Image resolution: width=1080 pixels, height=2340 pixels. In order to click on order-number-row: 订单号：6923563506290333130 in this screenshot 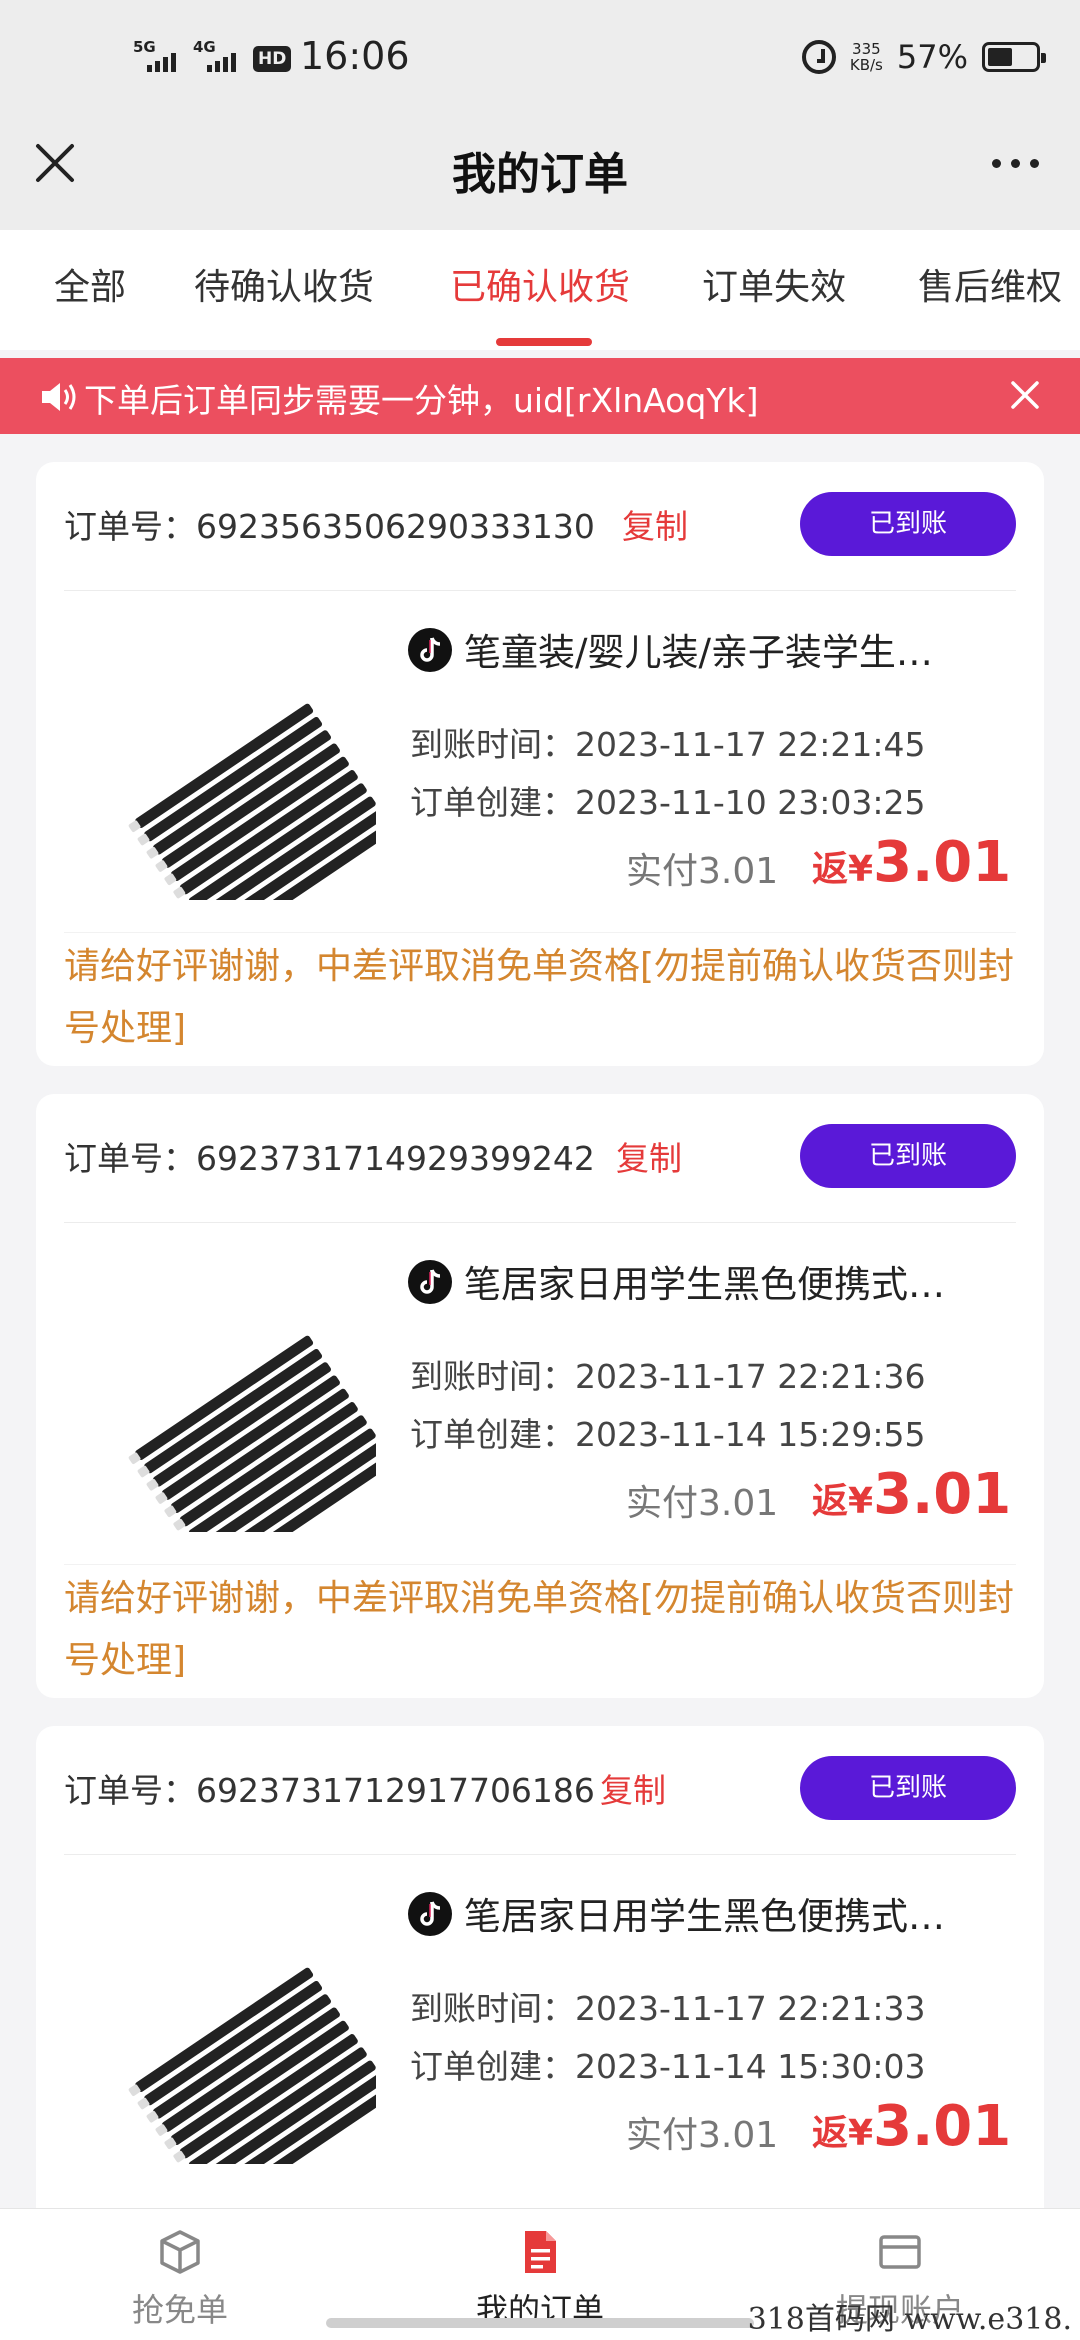, I will do `click(329, 524)`.